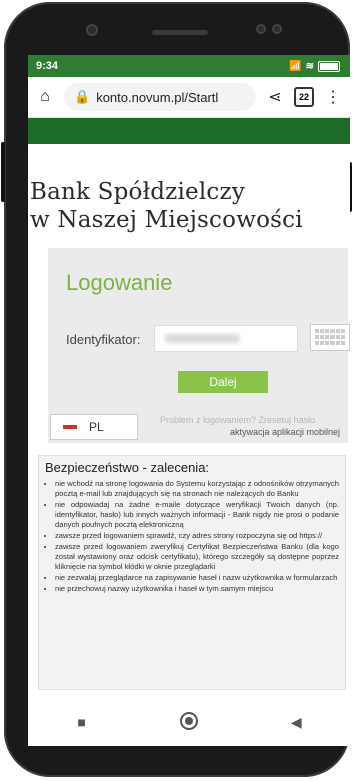  Describe the element at coordinates (45, 97) in the screenshot. I see `home-icon: ⌂` at that location.